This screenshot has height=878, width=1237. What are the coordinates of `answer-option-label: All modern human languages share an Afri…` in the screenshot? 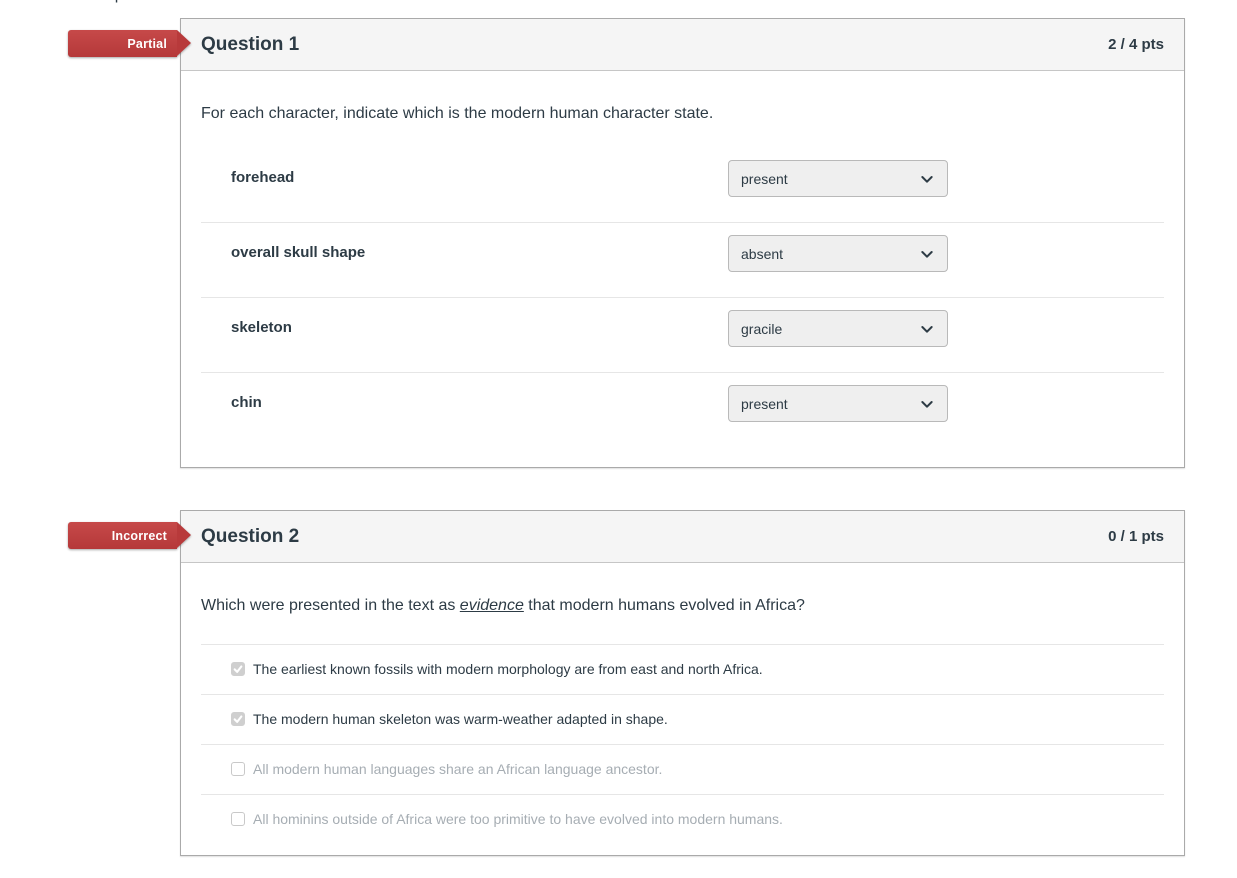 It's located at (458, 769).